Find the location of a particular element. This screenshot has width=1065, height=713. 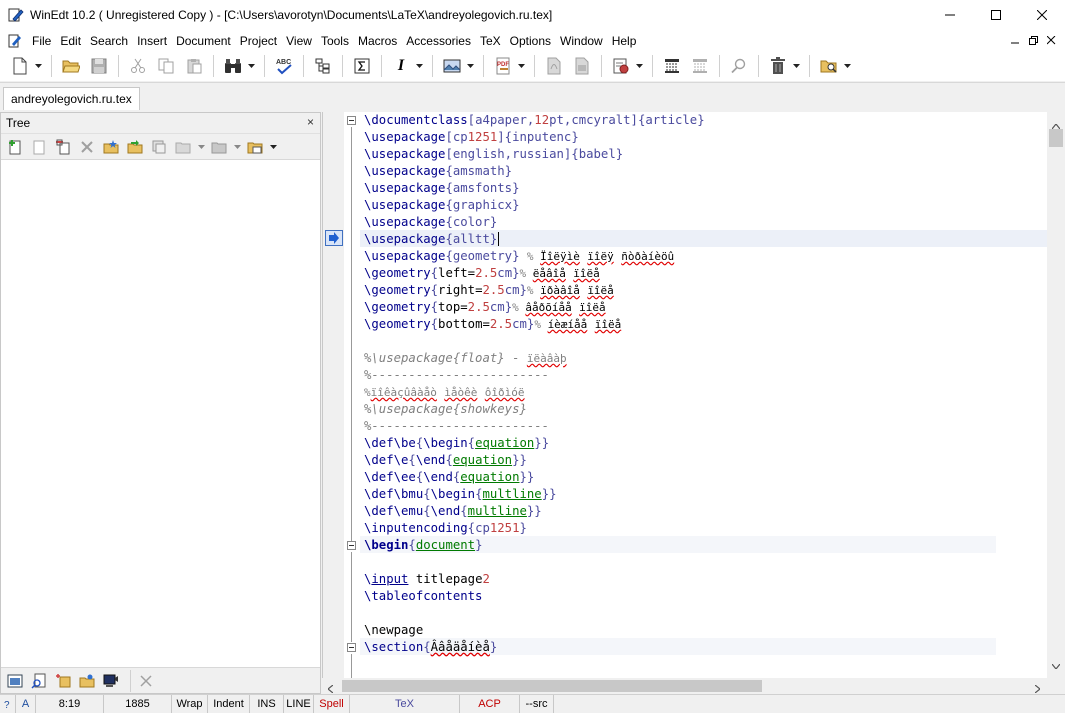

menu-insert: Insert is located at coordinates (155, 41).